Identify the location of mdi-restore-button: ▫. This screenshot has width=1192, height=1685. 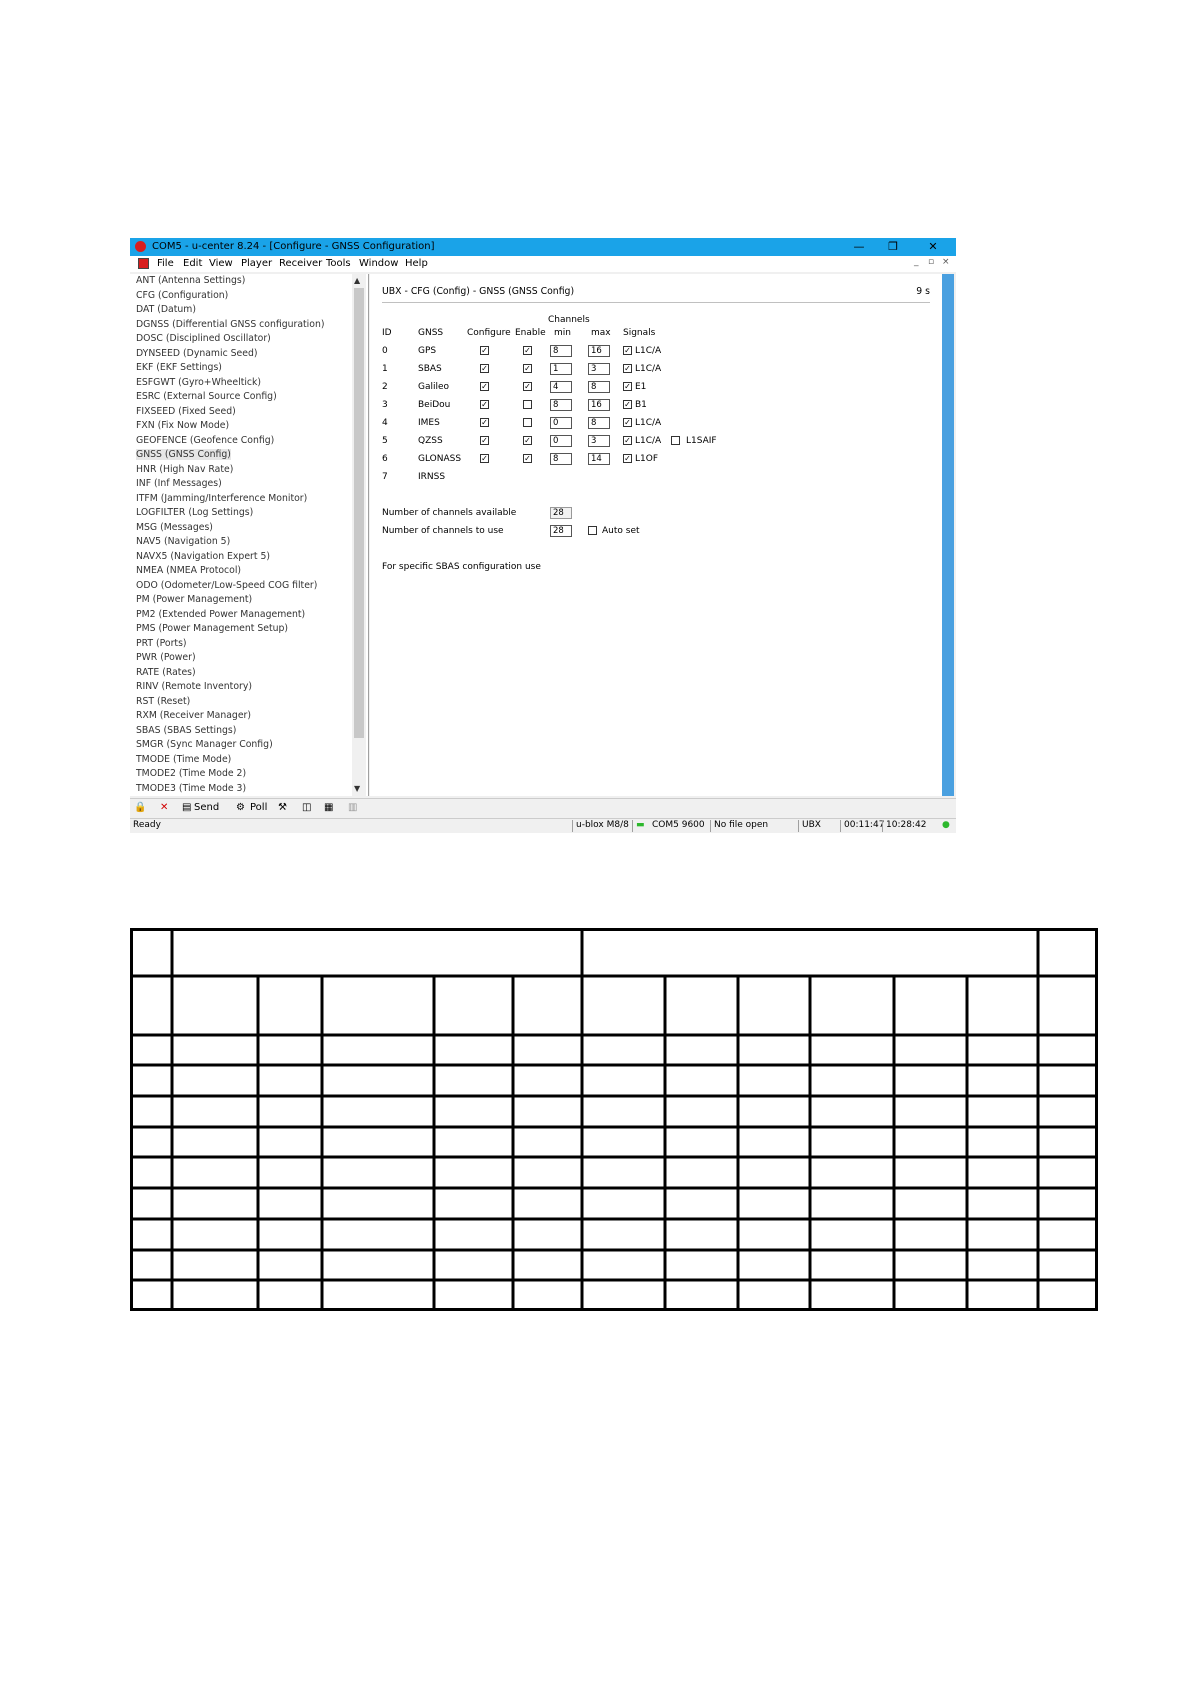
(931, 262).